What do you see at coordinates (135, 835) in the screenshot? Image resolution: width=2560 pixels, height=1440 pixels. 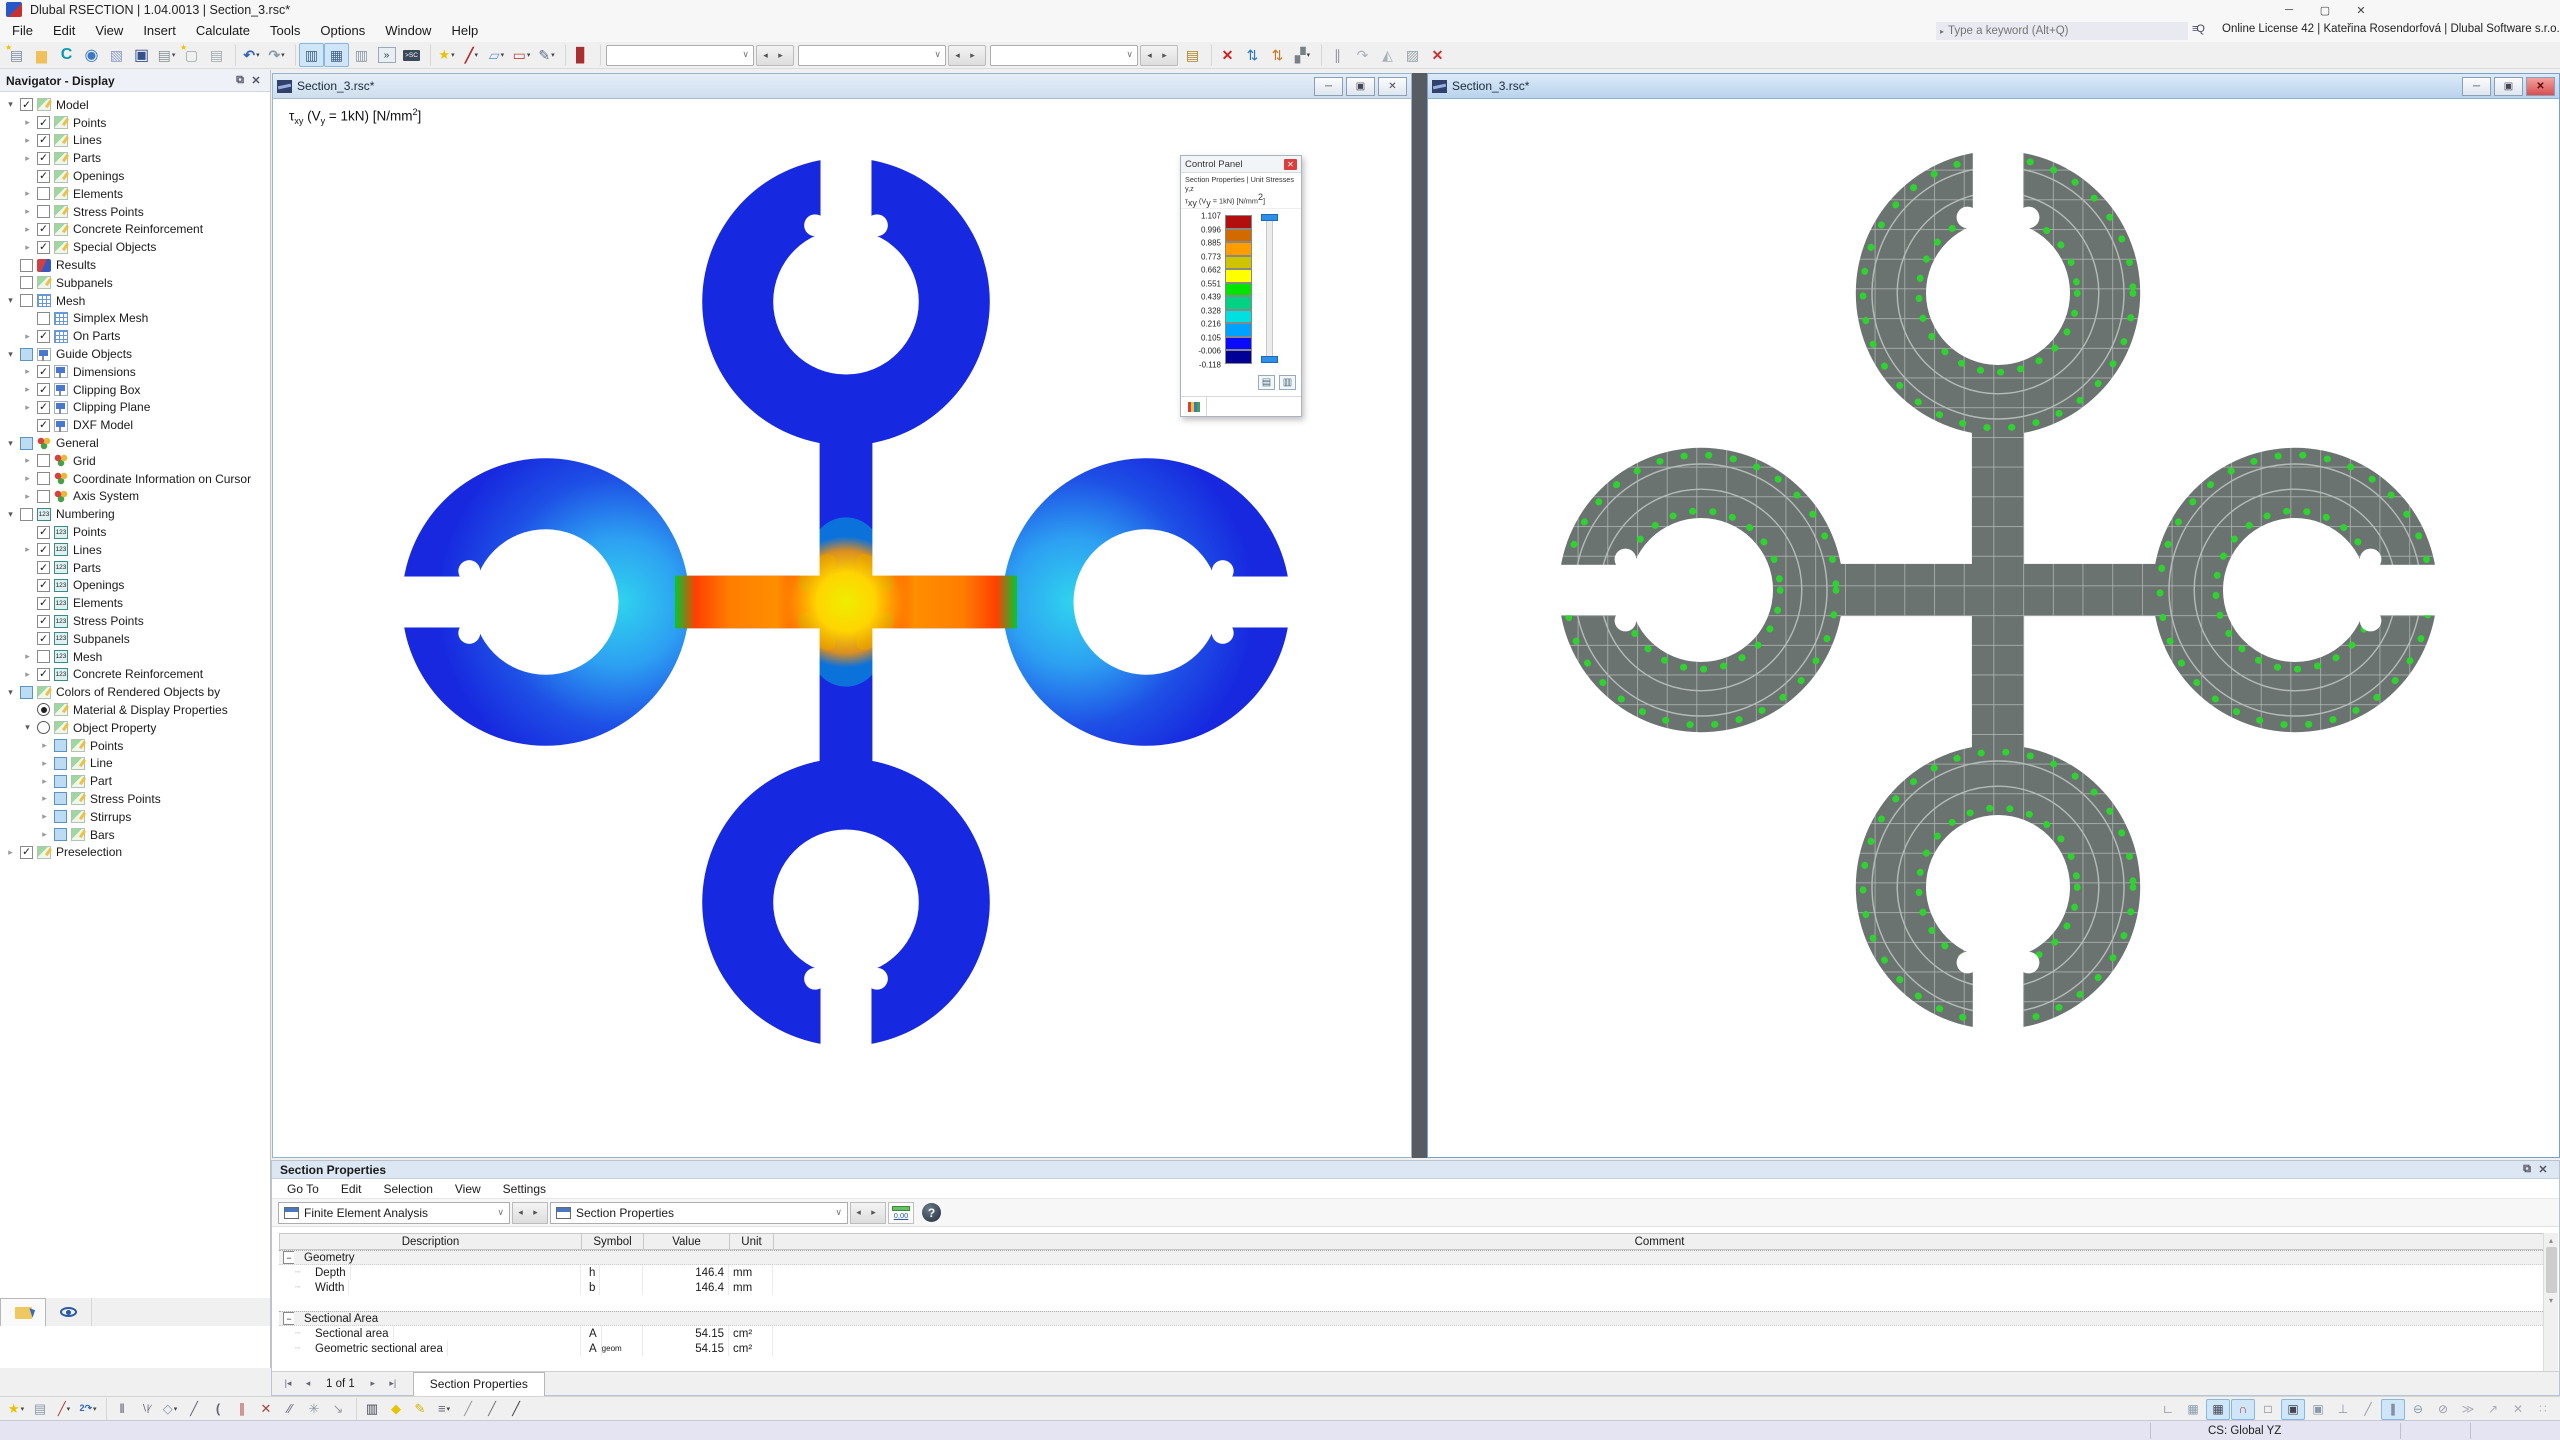 I see `tree-item: Bars` at bounding box center [135, 835].